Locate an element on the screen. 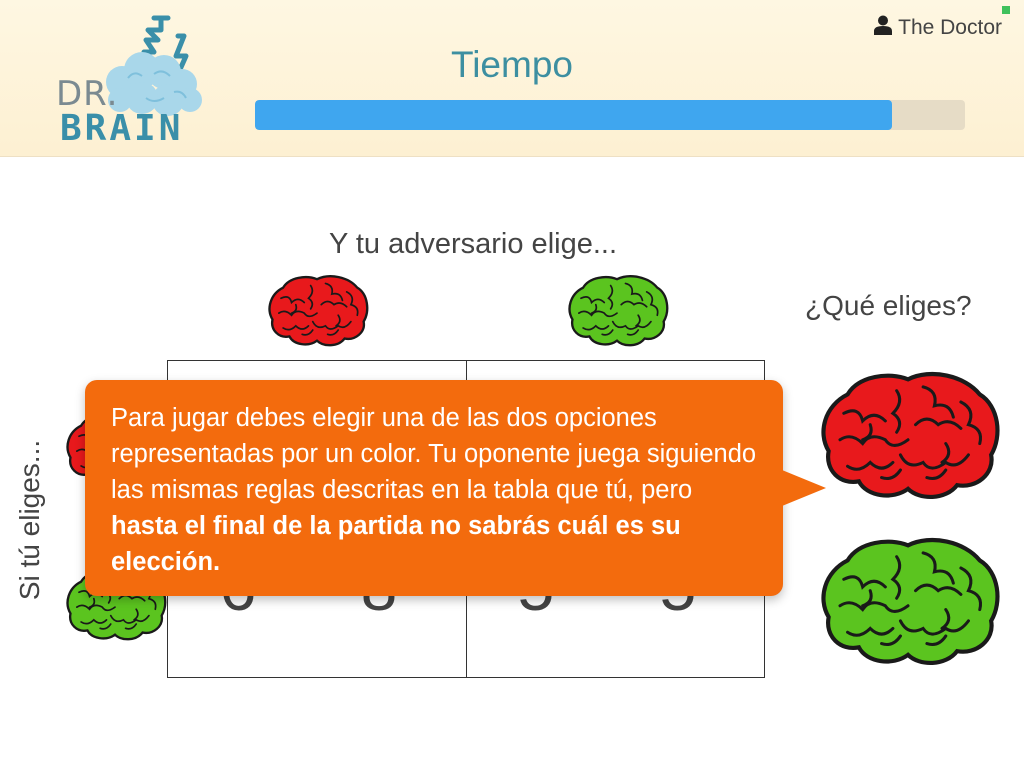  timer-progress-bar is located at coordinates (610, 115).